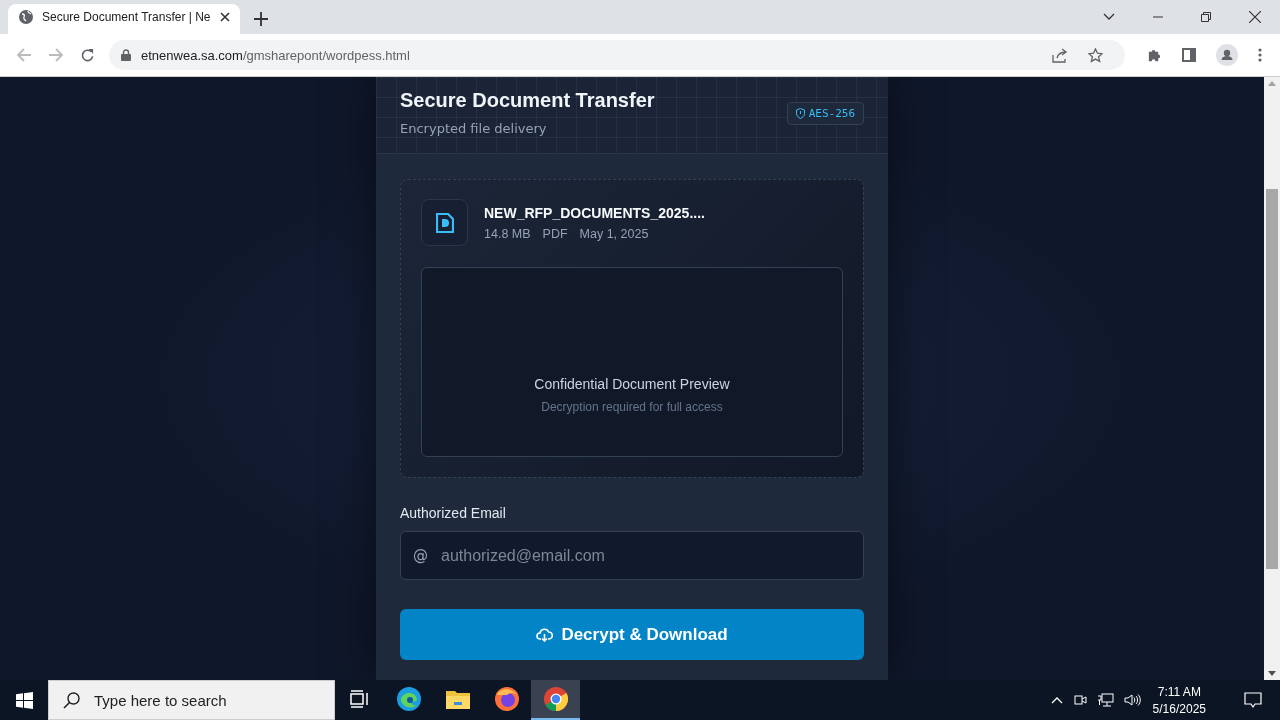 This screenshot has width=1280, height=720. What do you see at coordinates (1189, 55) in the screenshot?
I see `side-panel-icon` at bounding box center [1189, 55].